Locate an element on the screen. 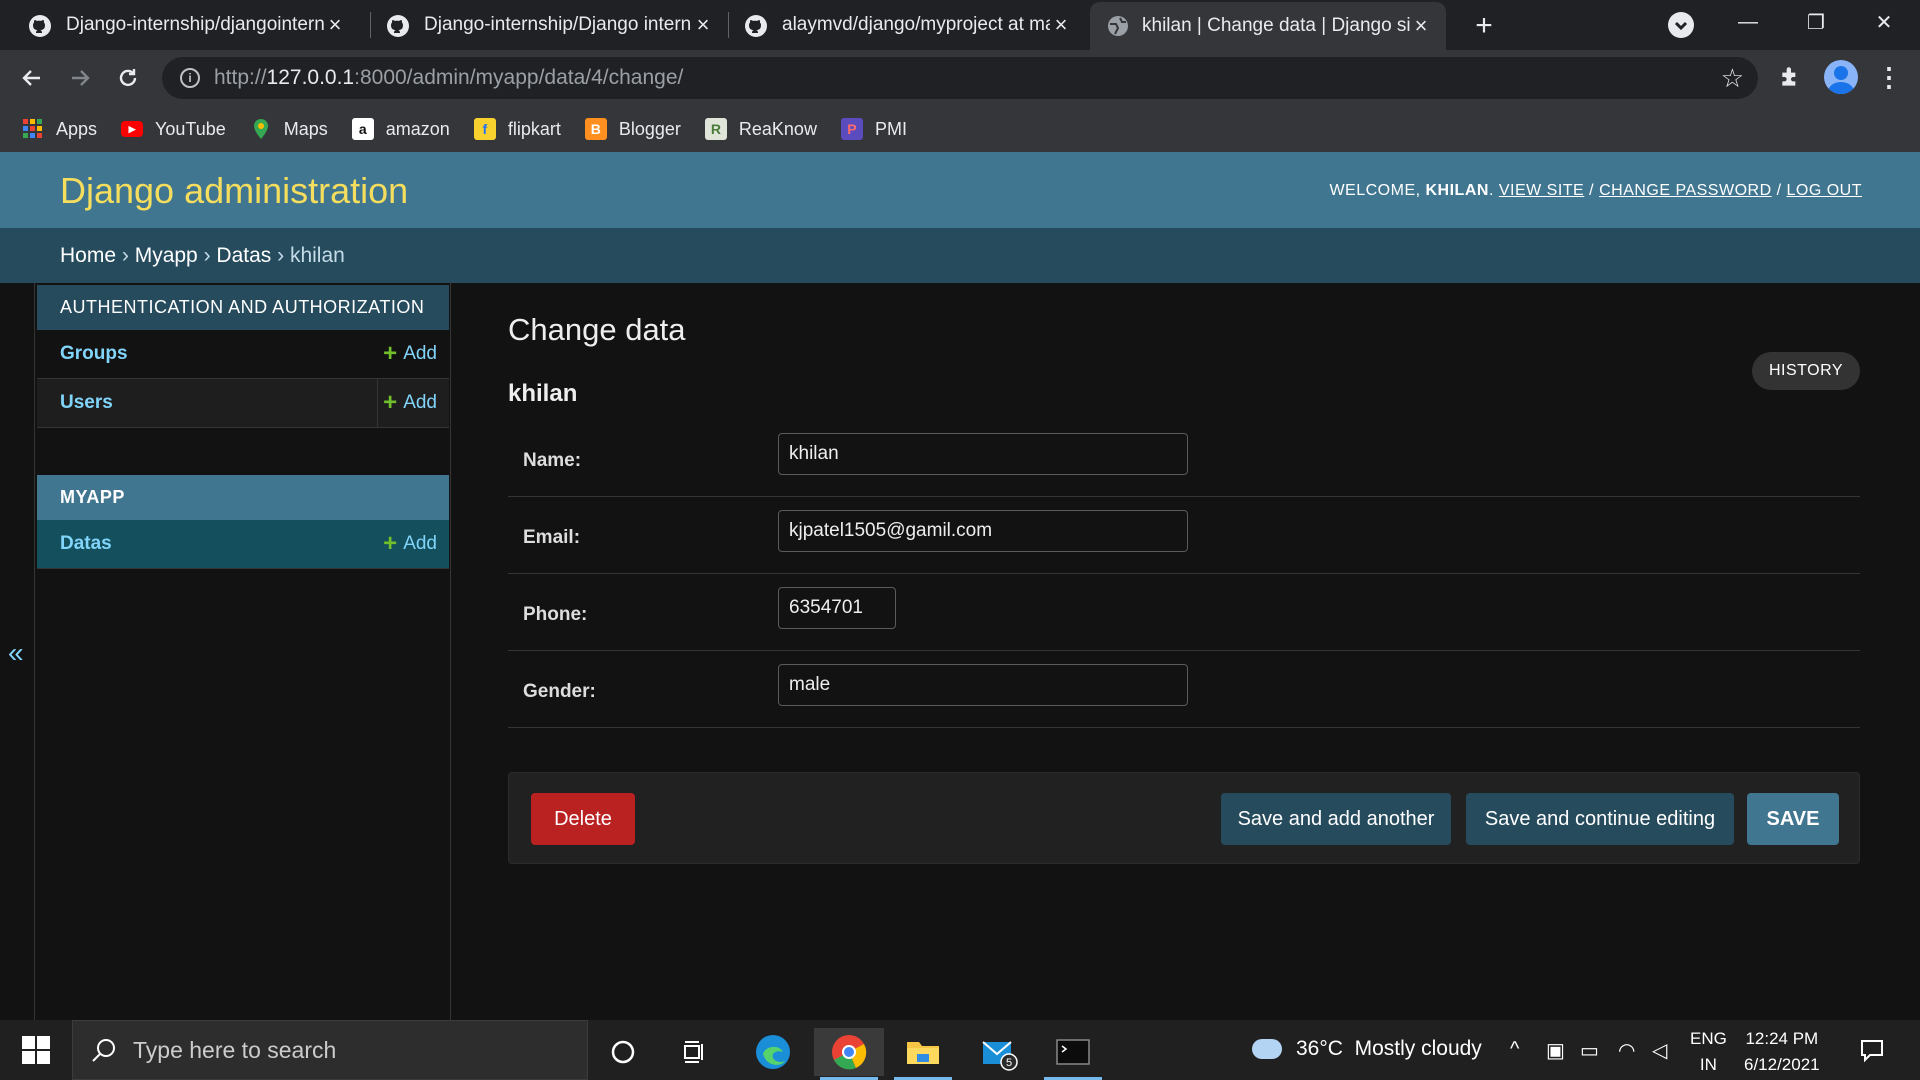 The image size is (1920, 1080). flipkart-icon: f is located at coordinates (484, 129).